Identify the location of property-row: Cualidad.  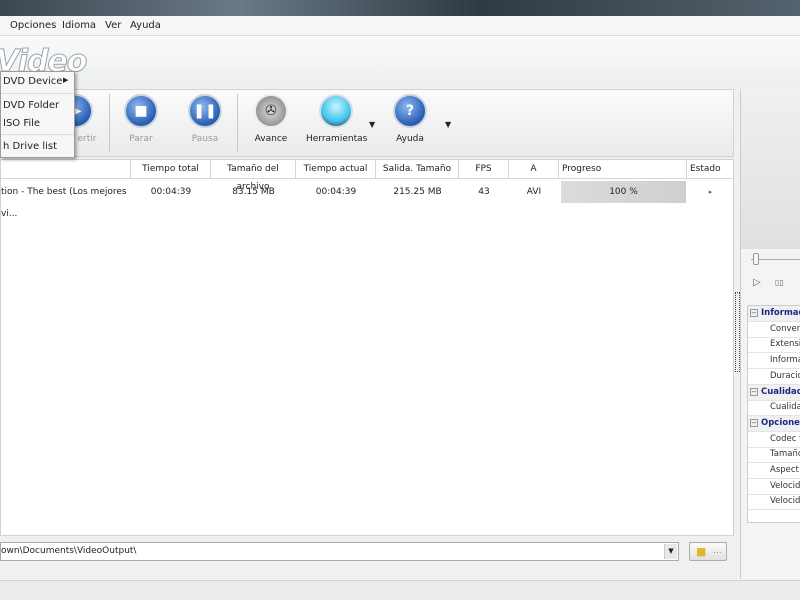
(774, 408).